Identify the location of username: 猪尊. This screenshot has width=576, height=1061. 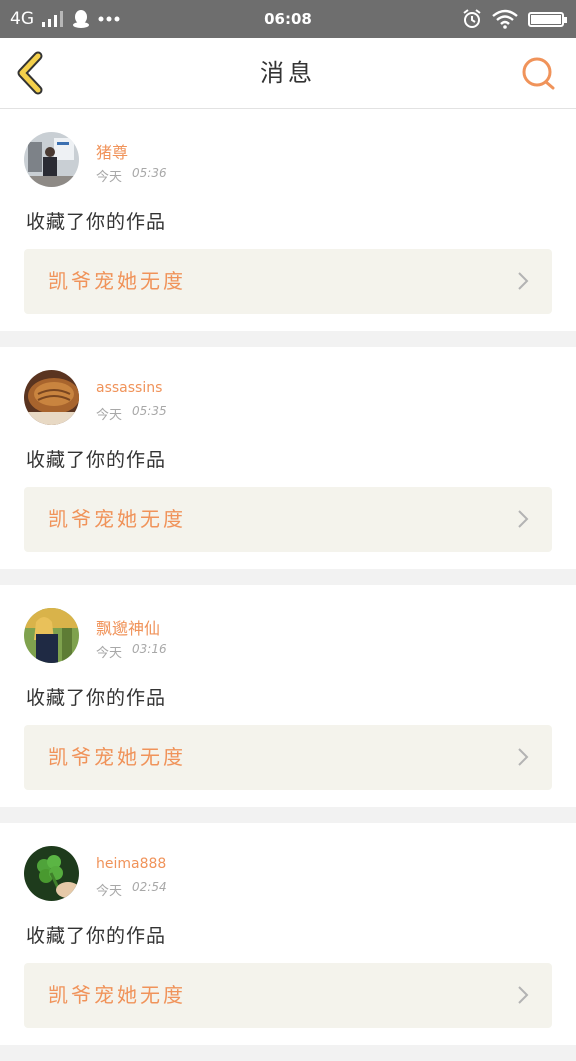
(112, 151).